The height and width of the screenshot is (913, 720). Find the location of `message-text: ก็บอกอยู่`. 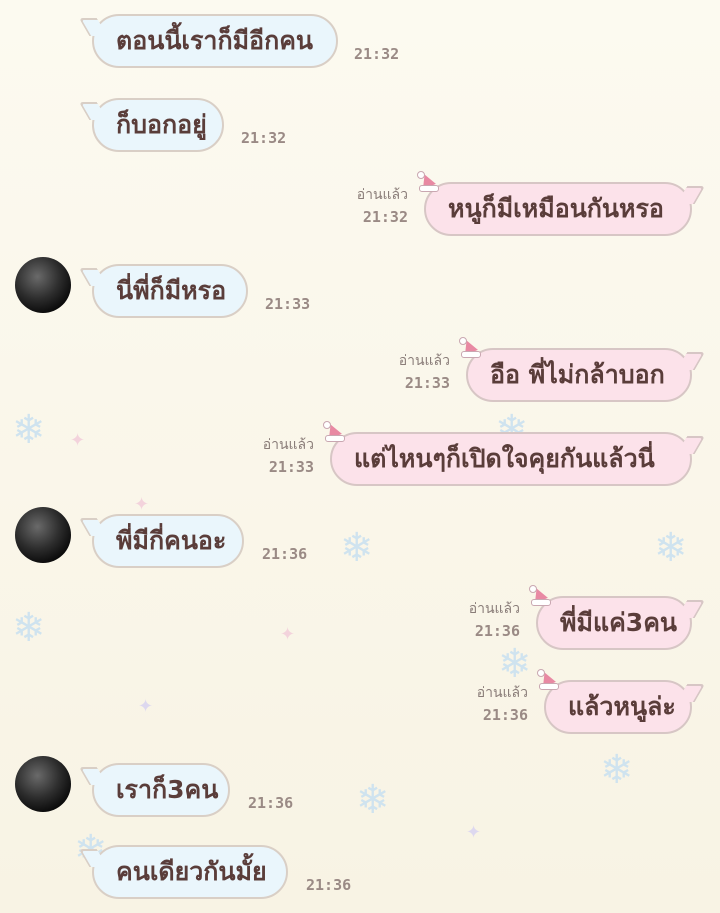

message-text: ก็บอกอยู่ is located at coordinates (161, 124).